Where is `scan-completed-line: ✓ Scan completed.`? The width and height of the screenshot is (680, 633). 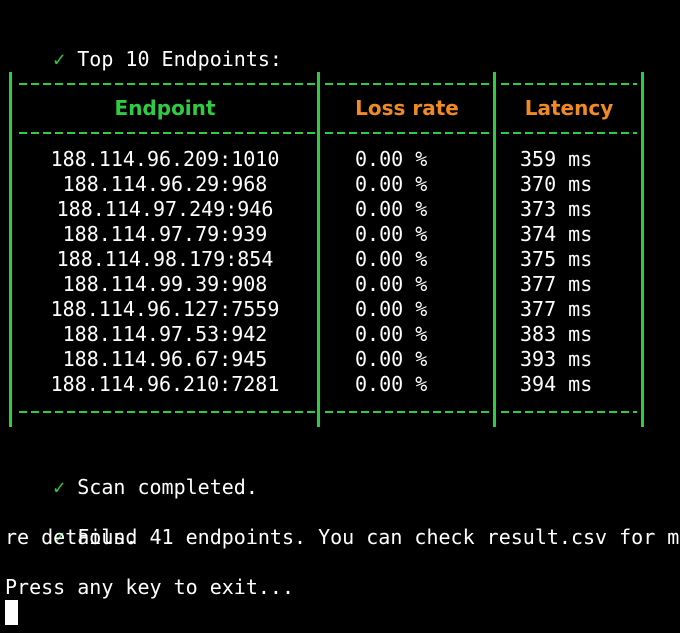 scan-completed-line: ✓ Scan completed. is located at coordinates (131, 474).